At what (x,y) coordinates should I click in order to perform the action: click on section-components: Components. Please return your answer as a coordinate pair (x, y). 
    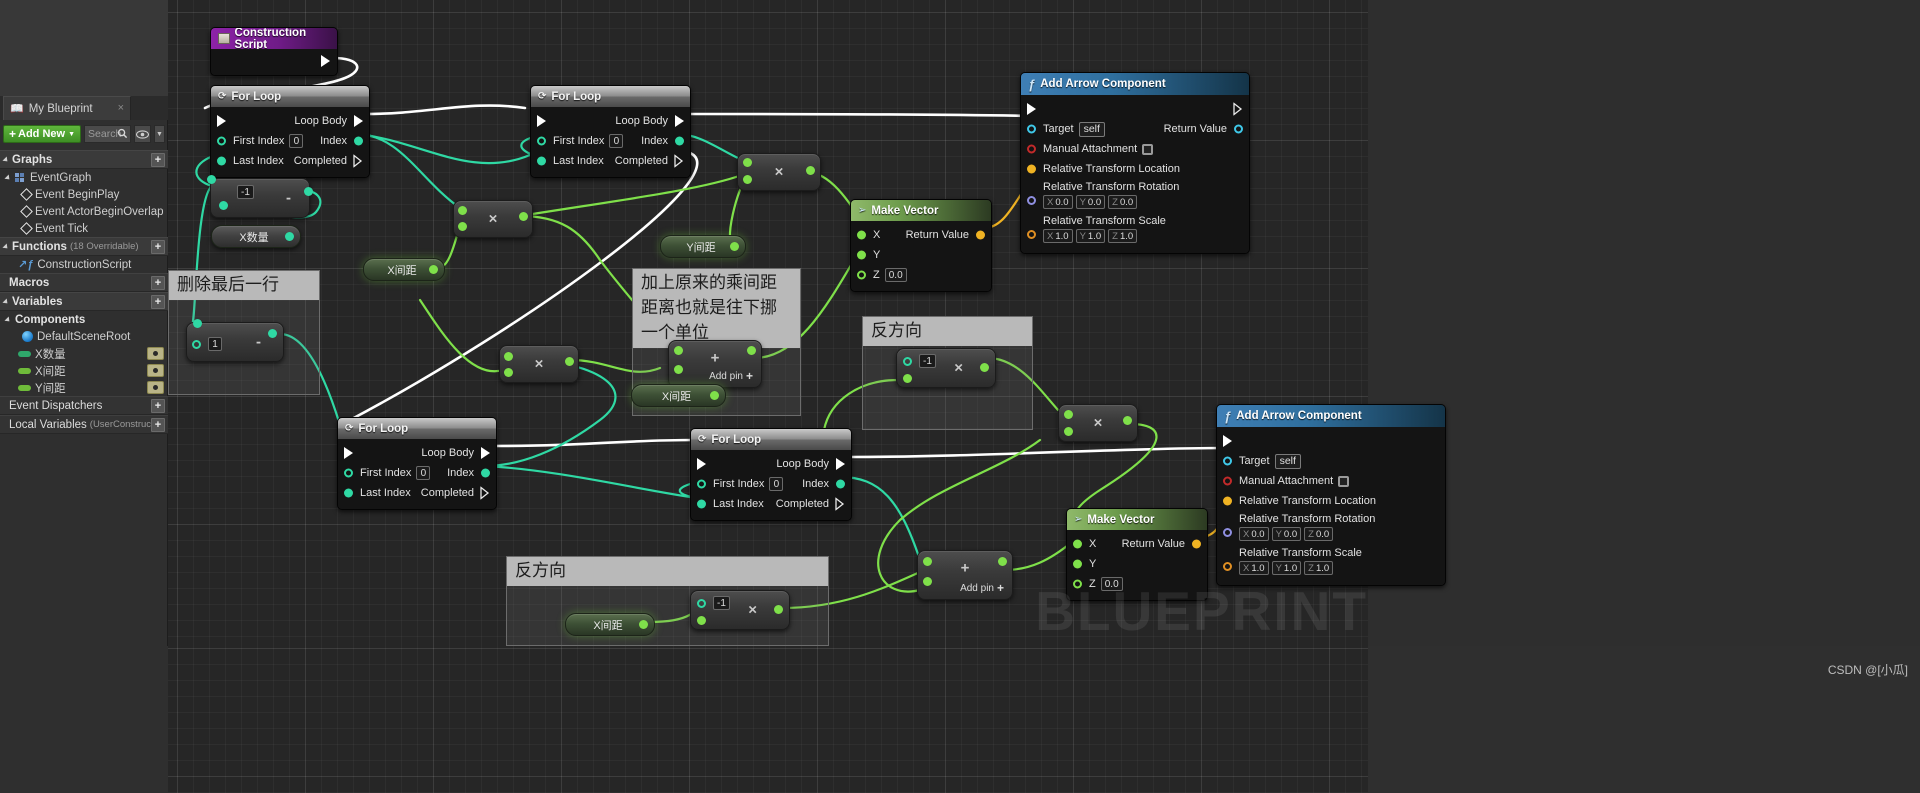
    Looking at the image, I should click on (84, 319).